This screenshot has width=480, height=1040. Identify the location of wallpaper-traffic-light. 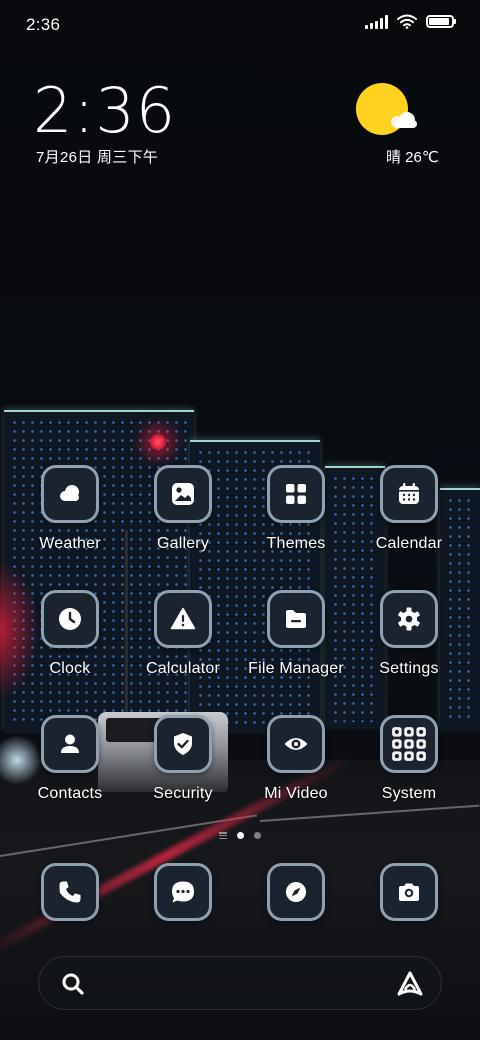
(158, 442).